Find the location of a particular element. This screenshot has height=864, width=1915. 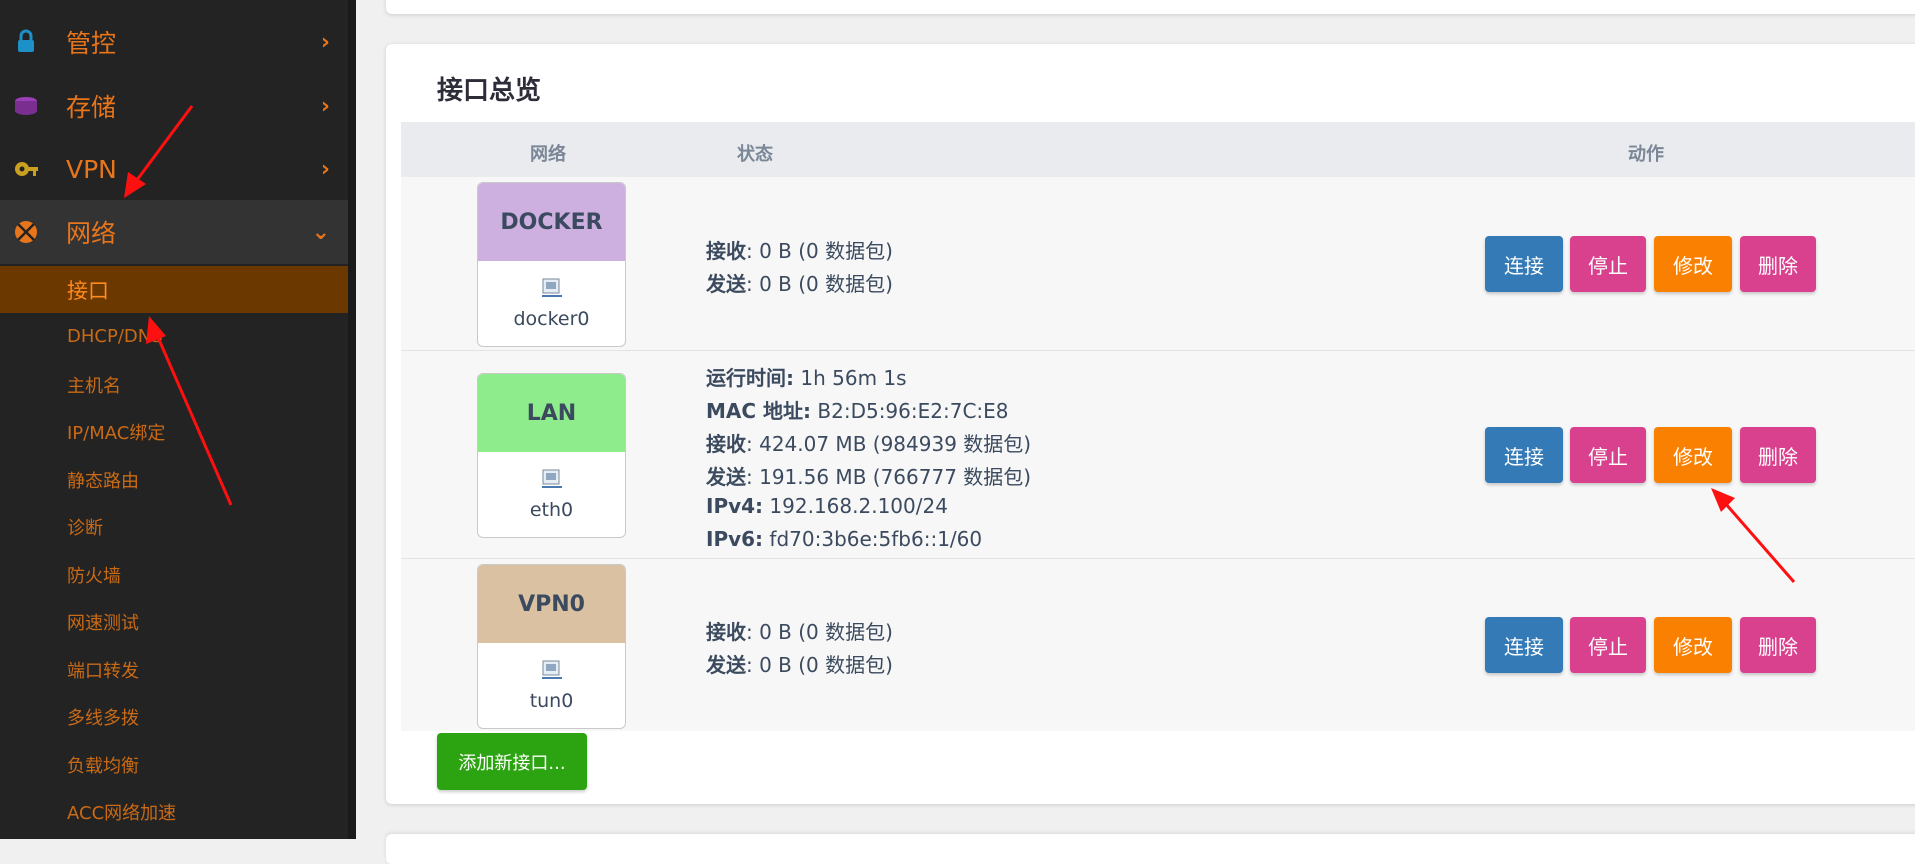

sidebar-item-label: 存储 is located at coordinates (91, 107).